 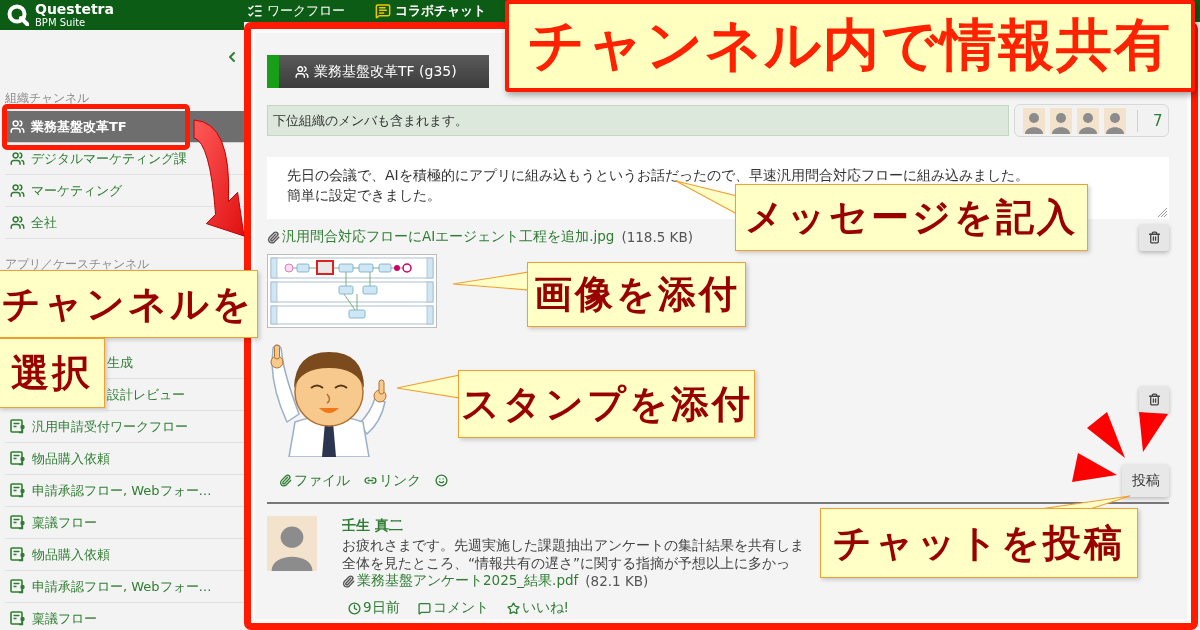 I want to click on sidebar-item: マーケティング, so click(x=64, y=190).